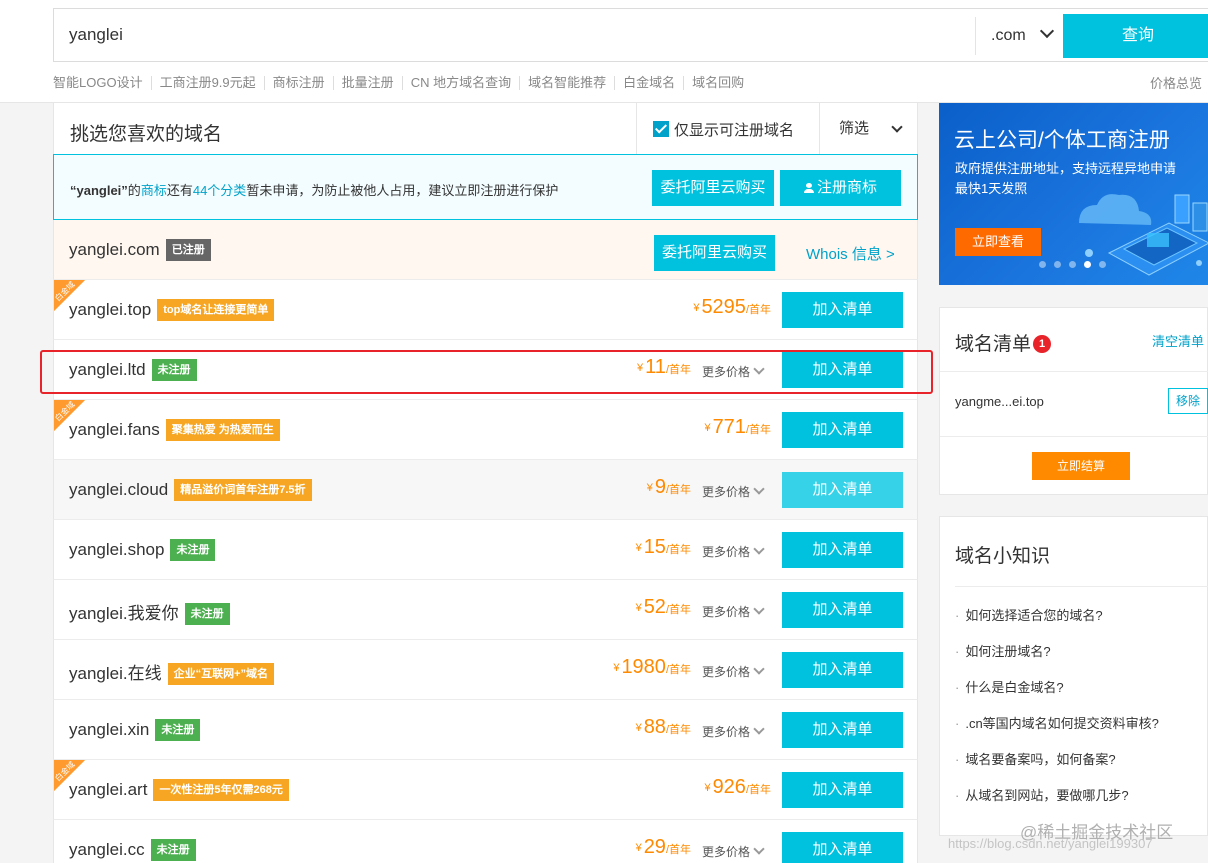 The width and height of the screenshot is (1208, 863). I want to click on knowledge-link: 域名要备案吗，如何备案?, so click(1057, 767).